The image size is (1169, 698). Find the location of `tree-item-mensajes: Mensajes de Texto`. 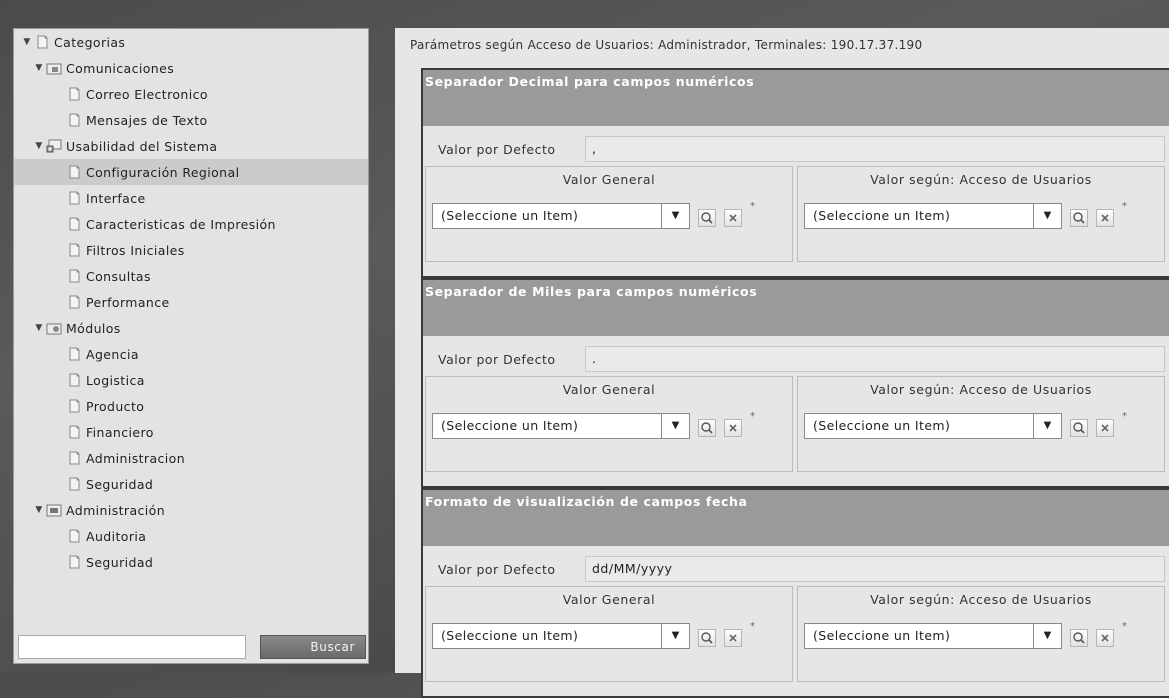

tree-item-mensajes: Mensajes de Texto is located at coordinates (191, 120).